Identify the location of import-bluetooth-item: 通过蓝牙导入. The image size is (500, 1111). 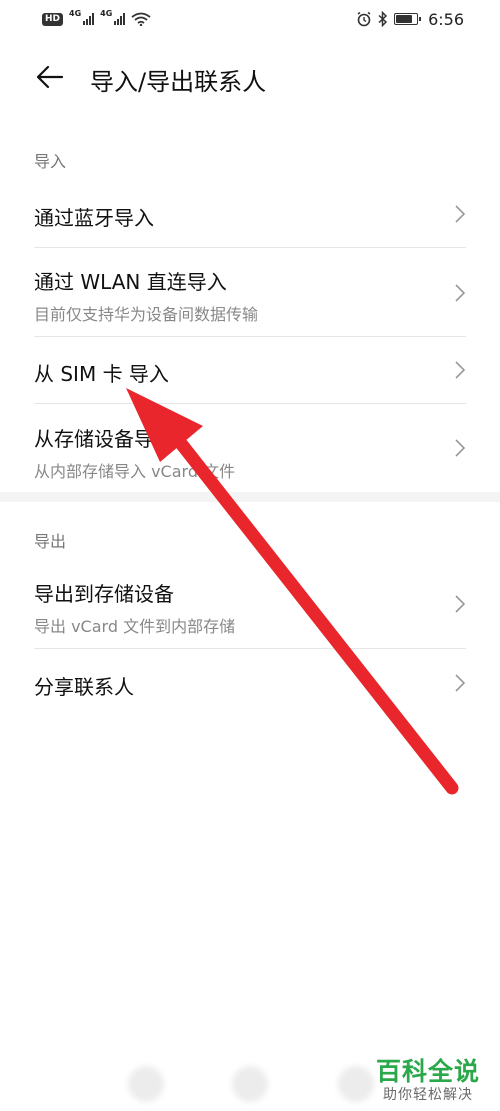
(250, 216).